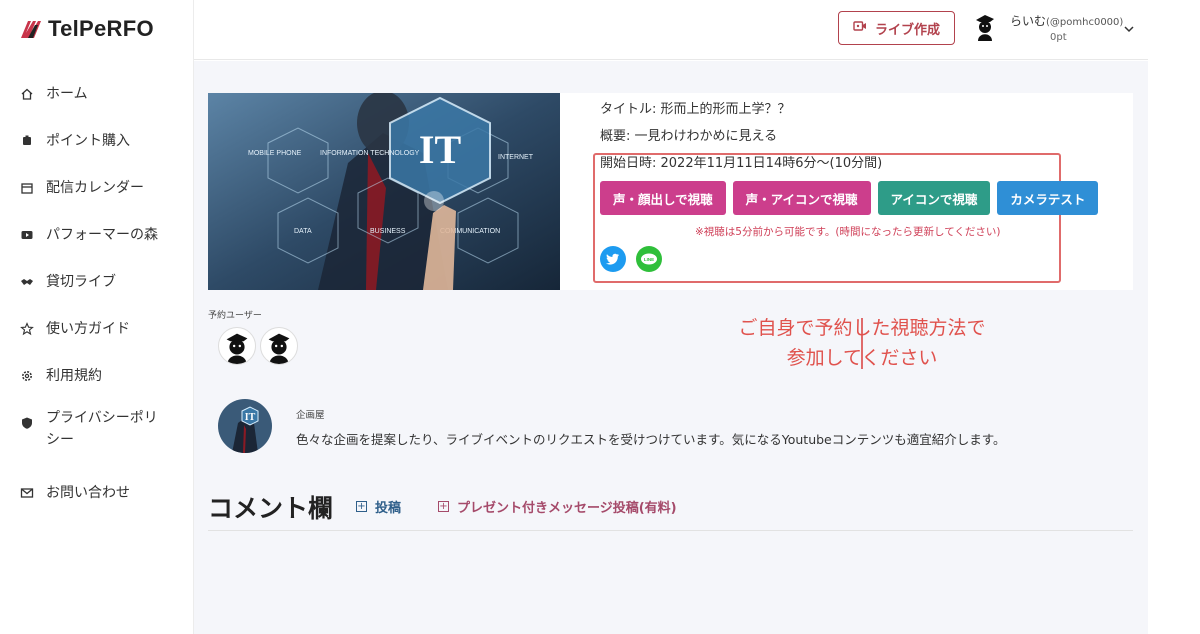 Image resolution: width=1200 pixels, height=634 pixels. I want to click on watch-voice-icon-button: 声・アイコンで視聴, so click(801, 198).